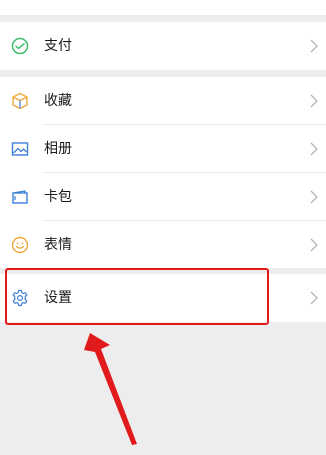 The width and height of the screenshot is (326, 455). I want to click on picture-icon, so click(20, 149).